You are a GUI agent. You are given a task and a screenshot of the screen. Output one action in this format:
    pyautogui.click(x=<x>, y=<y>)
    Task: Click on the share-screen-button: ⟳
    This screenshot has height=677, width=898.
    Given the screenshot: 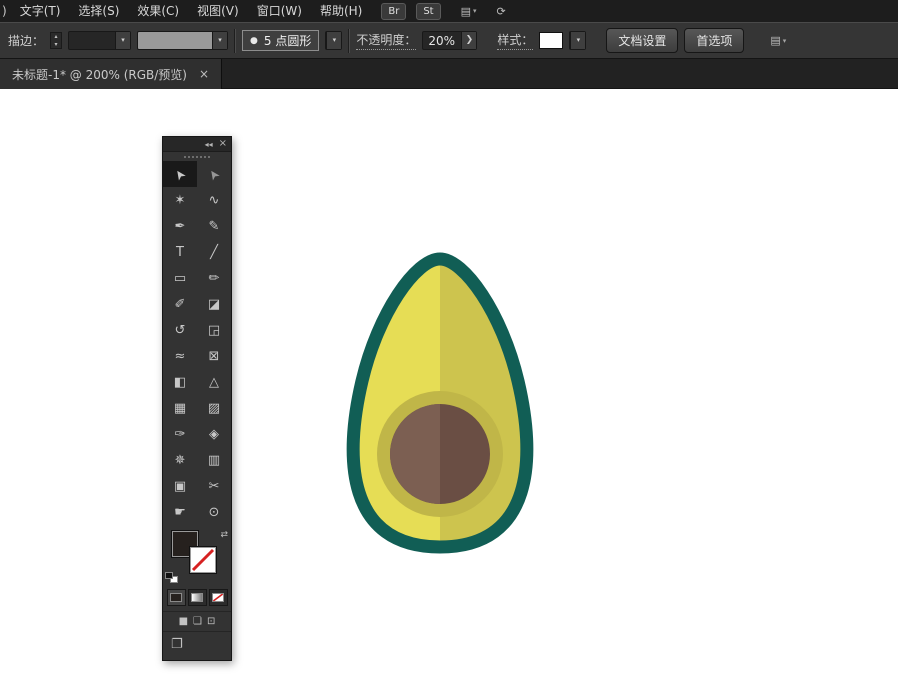 What is the action you would take?
    pyautogui.click(x=501, y=11)
    